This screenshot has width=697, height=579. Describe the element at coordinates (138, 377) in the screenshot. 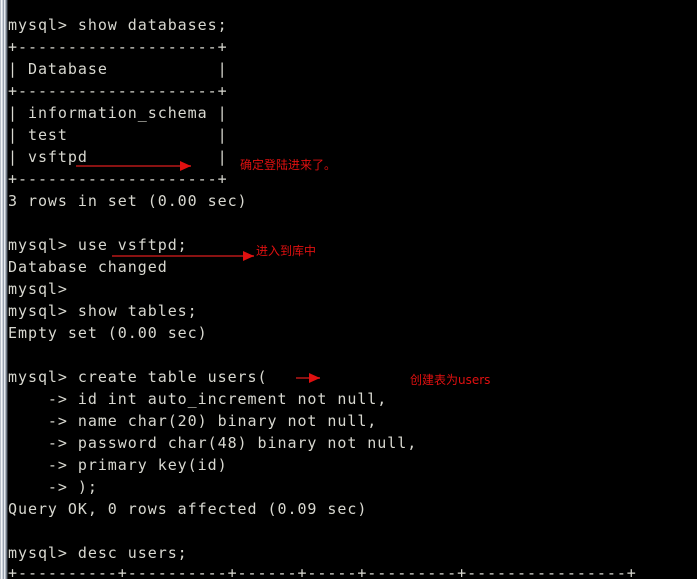

I see `terminal-line: mysql> create table users(` at that location.